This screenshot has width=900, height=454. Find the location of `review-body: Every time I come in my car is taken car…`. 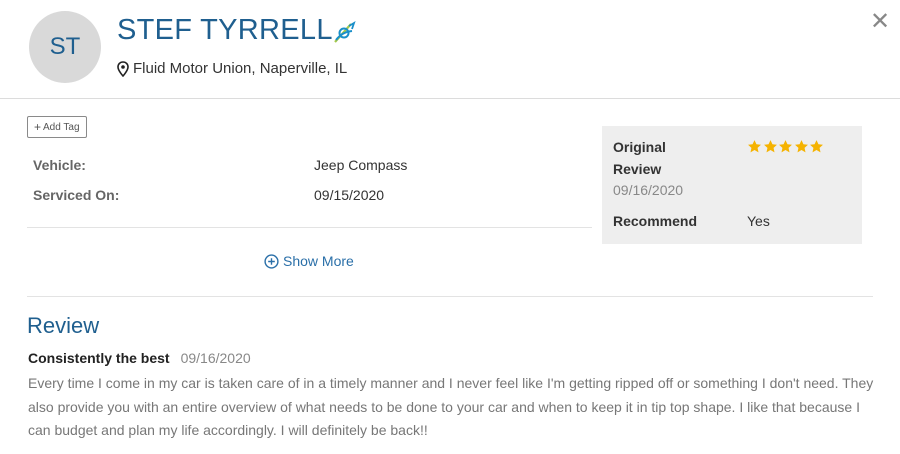

review-body: Every time I come in my car is taken car… is located at coordinates (451, 406).